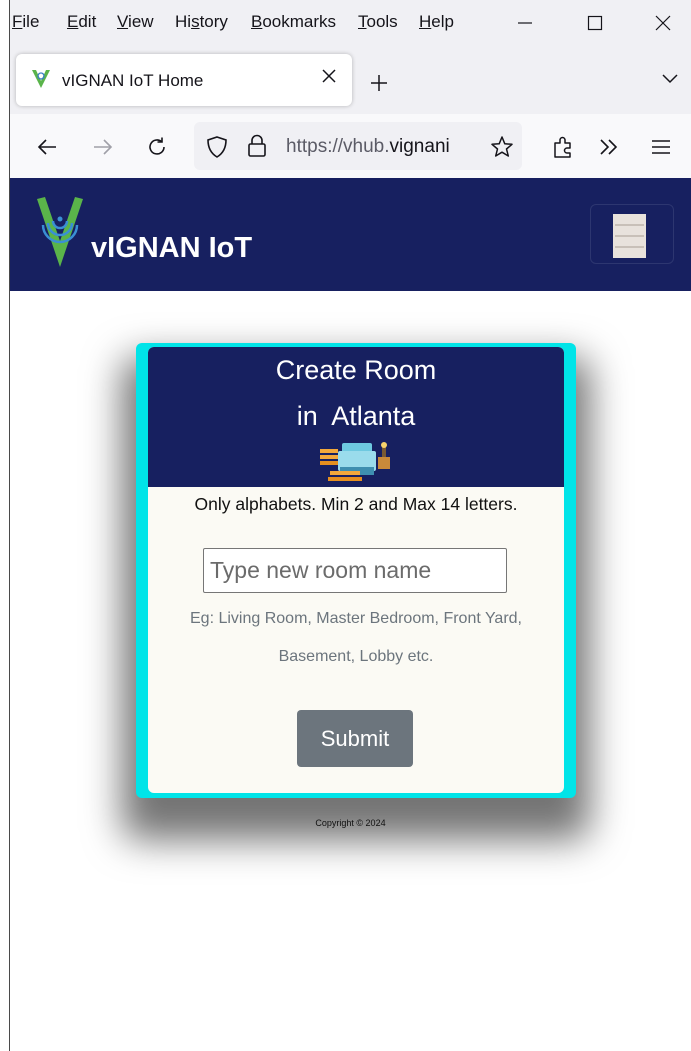 This screenshot has height=1051, width=691. Describe the element at coordinates (356, 370) in the screenshot. I see `card-title: Create Room` at that location.